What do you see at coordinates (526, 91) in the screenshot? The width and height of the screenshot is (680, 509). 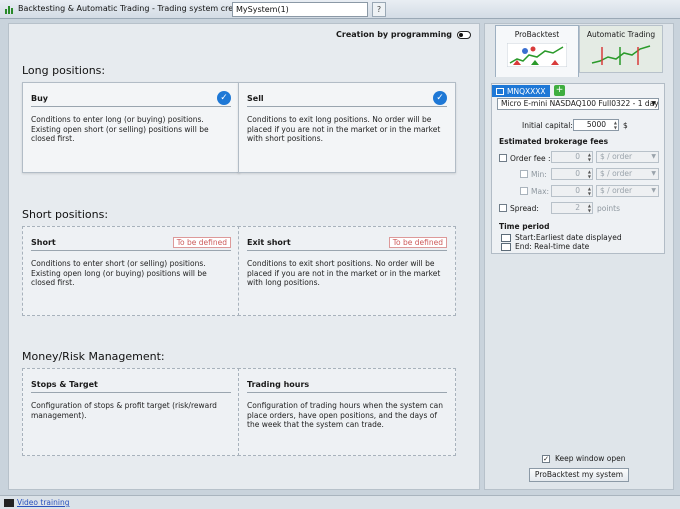 I see `instrument-tab-label: MNQXXXX` at bounding box center [526, 91].